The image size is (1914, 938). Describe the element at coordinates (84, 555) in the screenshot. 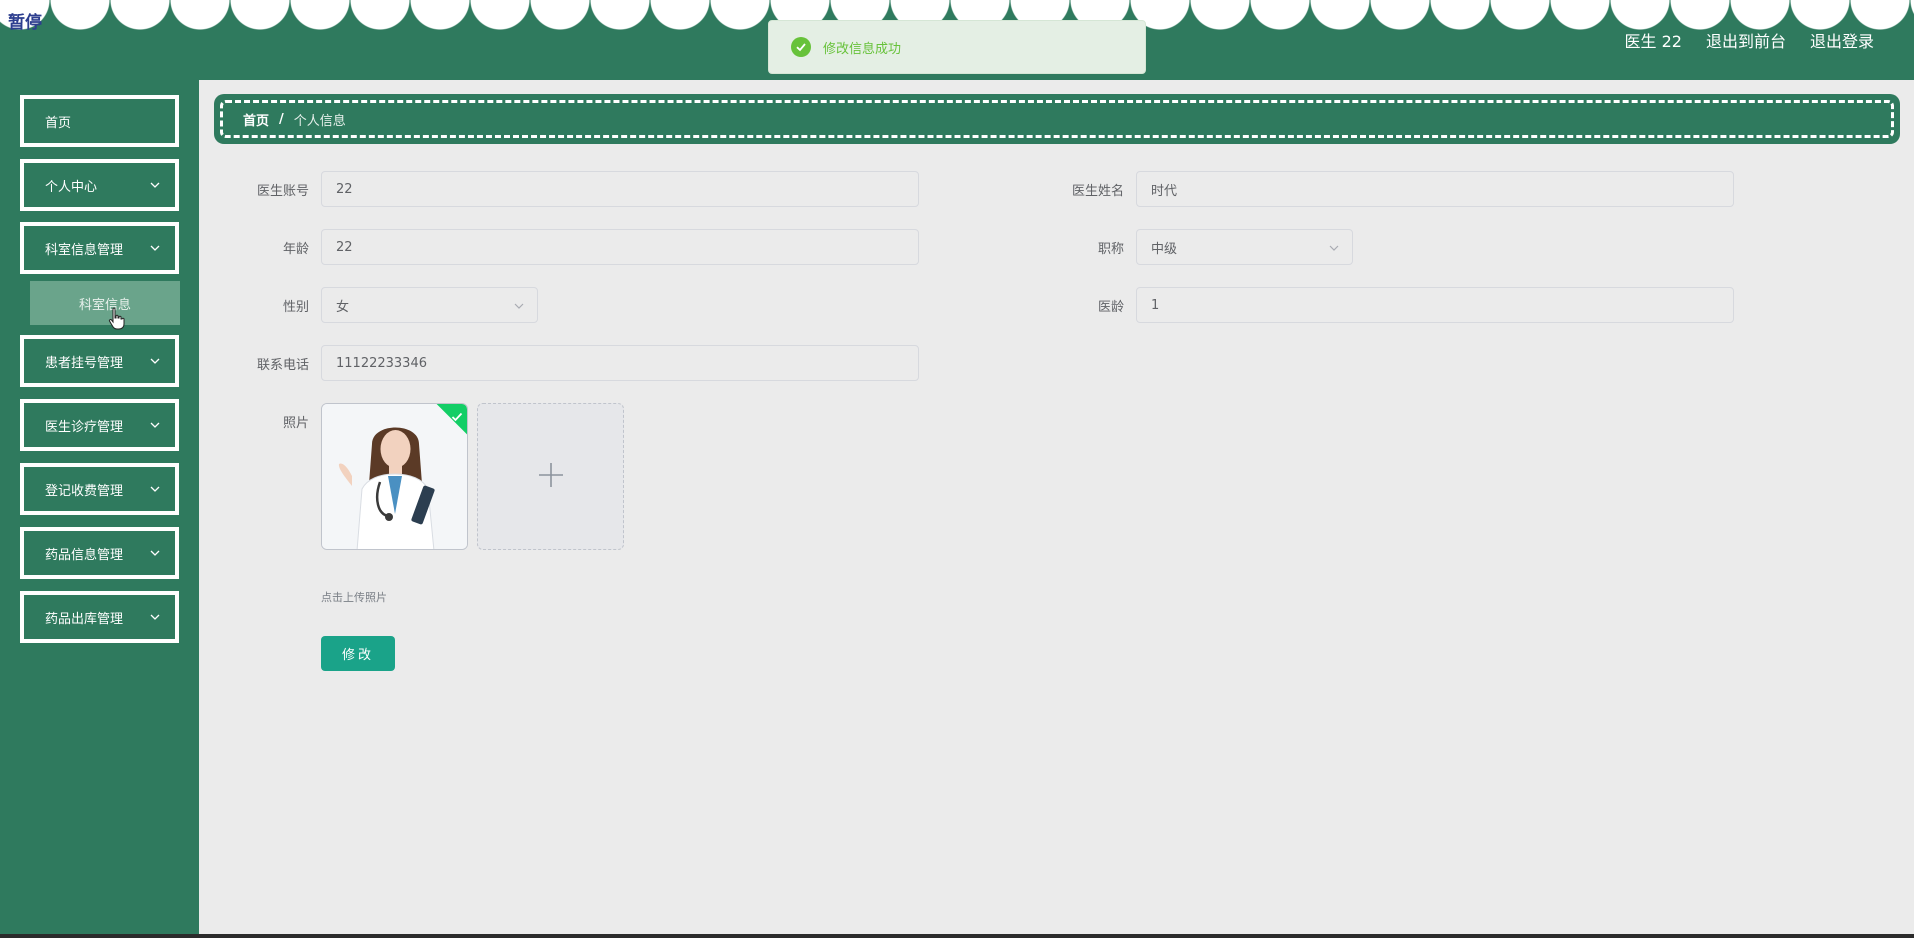

I see `sidebar-item-label: 药品信息管理` at that location.